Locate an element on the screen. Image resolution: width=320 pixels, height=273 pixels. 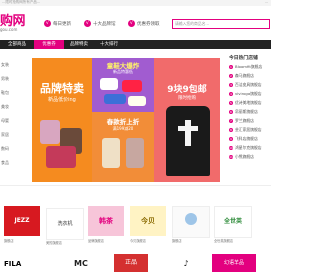
hot-store-item: 5 优诗美地旗舰店 is located at coordinates (245, 103).